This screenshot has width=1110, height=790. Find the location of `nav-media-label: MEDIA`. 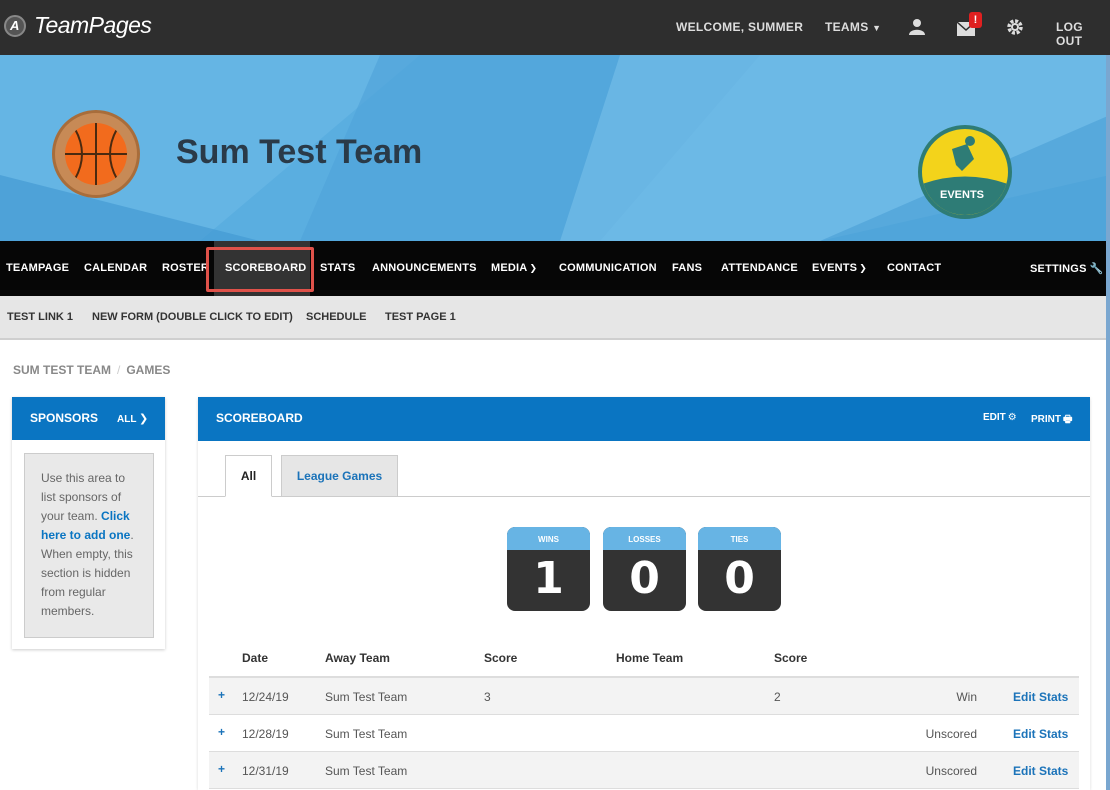

nav-media-label: MEDIA is located at coordinates (509, 268).